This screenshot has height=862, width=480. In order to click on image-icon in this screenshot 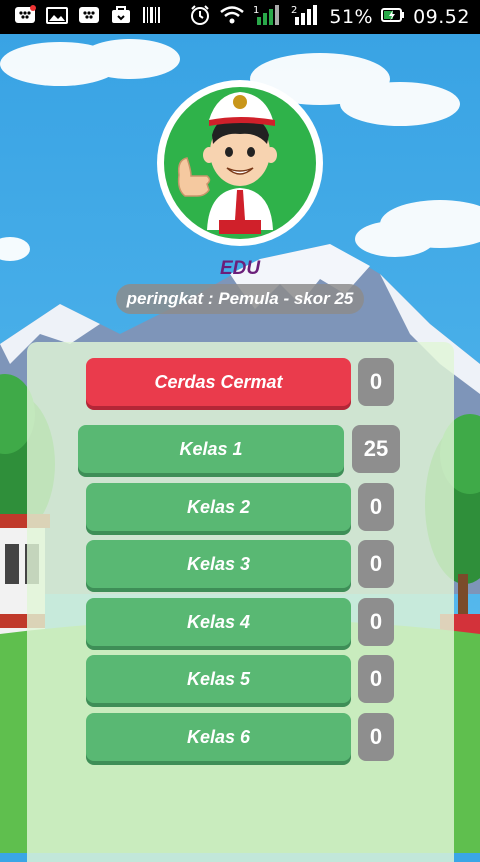, I will do `click(57, 17)`.